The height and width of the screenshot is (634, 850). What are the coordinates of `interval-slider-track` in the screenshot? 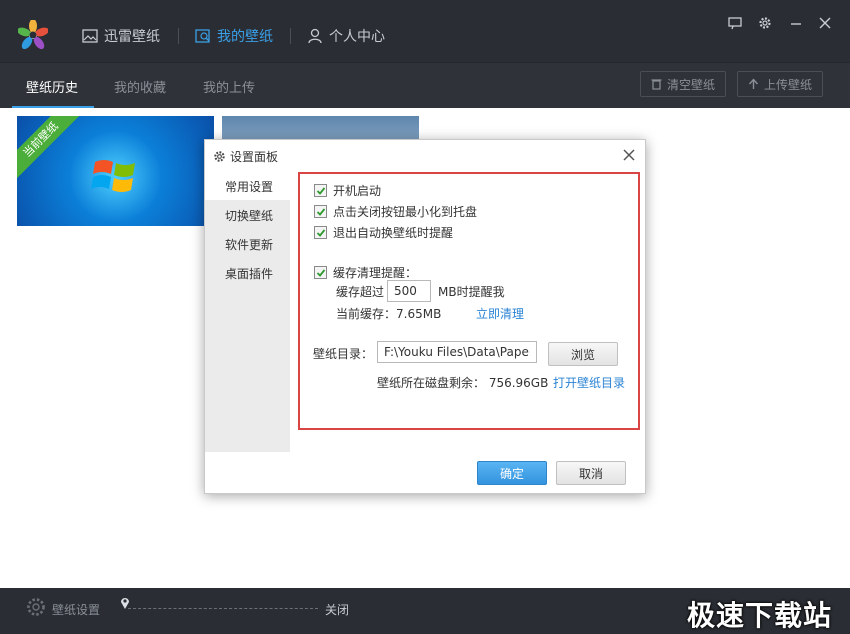 It's located at (223, 608).